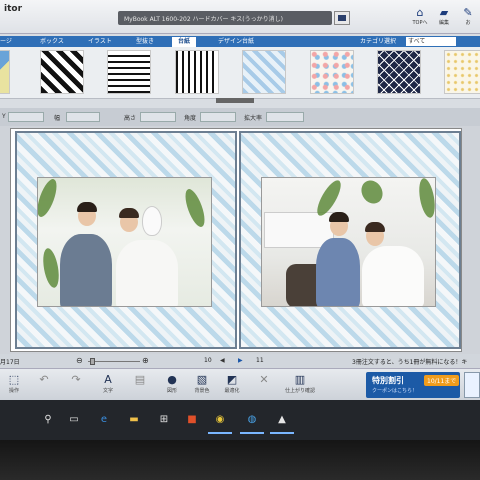 This screenshot has width=480, height=480. What do you see at coordinates (431, 41) in the screenshot?
I see `category-select: すべて` at bounding box center [431, 41].